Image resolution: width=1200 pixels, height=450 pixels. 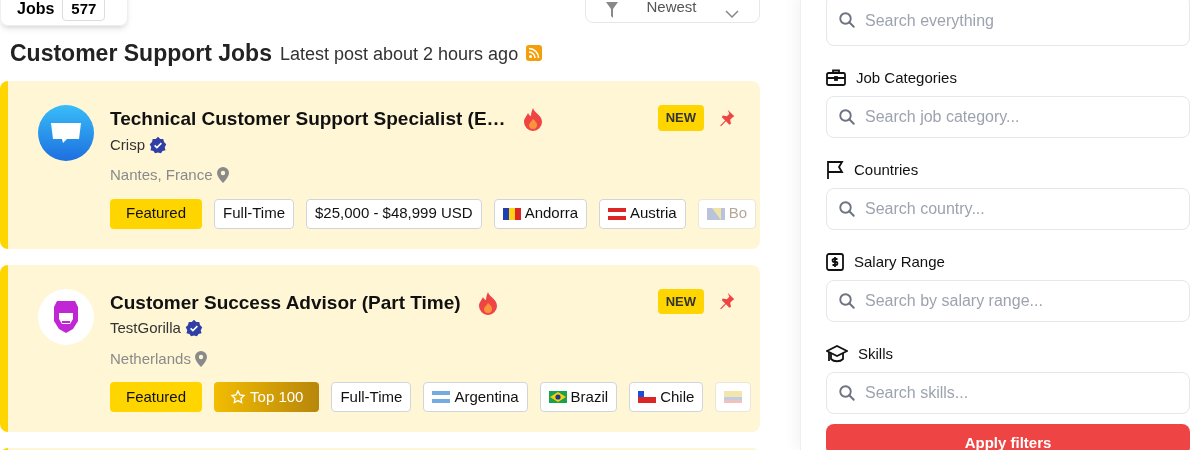 What do you see at coordinates (836, 78) in the screenshot?
I see `briefcase-icon` at bounding box center [836, 78].